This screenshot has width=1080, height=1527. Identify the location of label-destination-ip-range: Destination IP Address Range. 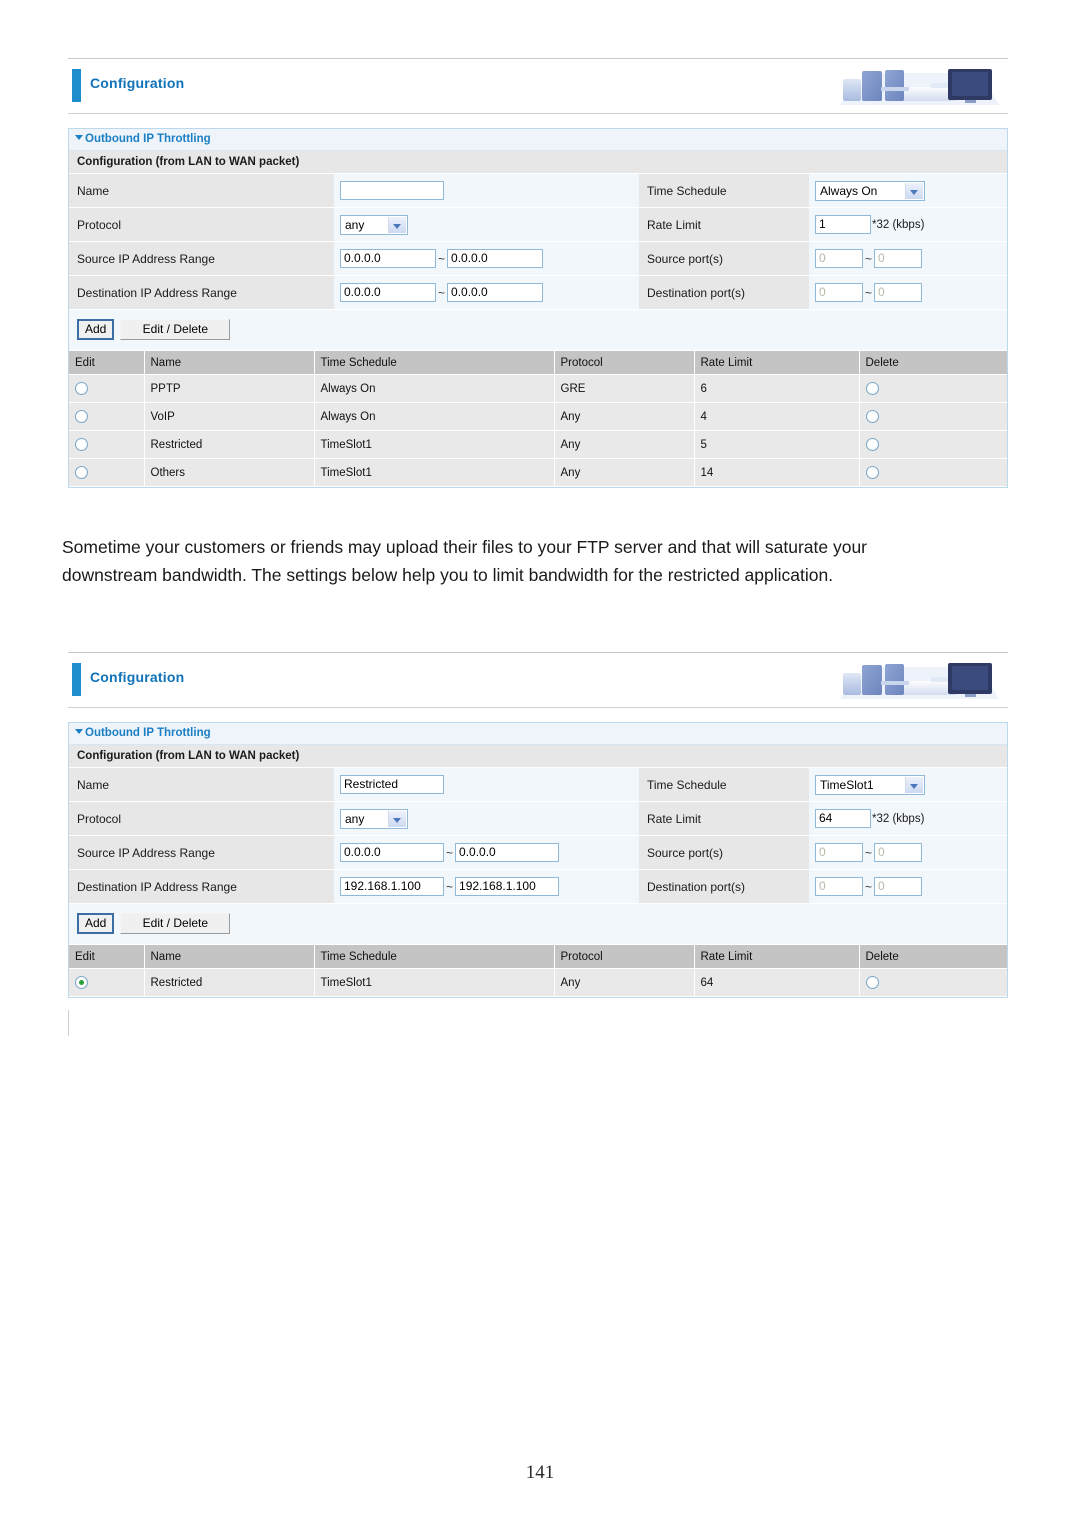
(201, 292).